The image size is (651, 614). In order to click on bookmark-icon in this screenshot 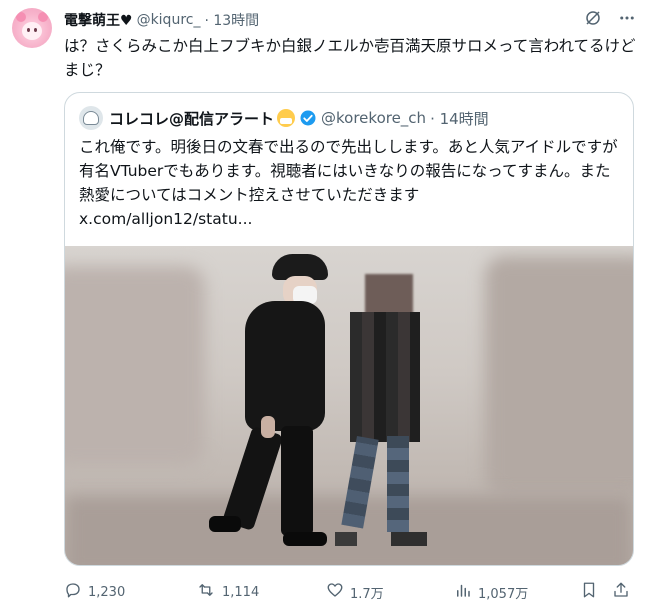, I will do `click(589, 592)`.